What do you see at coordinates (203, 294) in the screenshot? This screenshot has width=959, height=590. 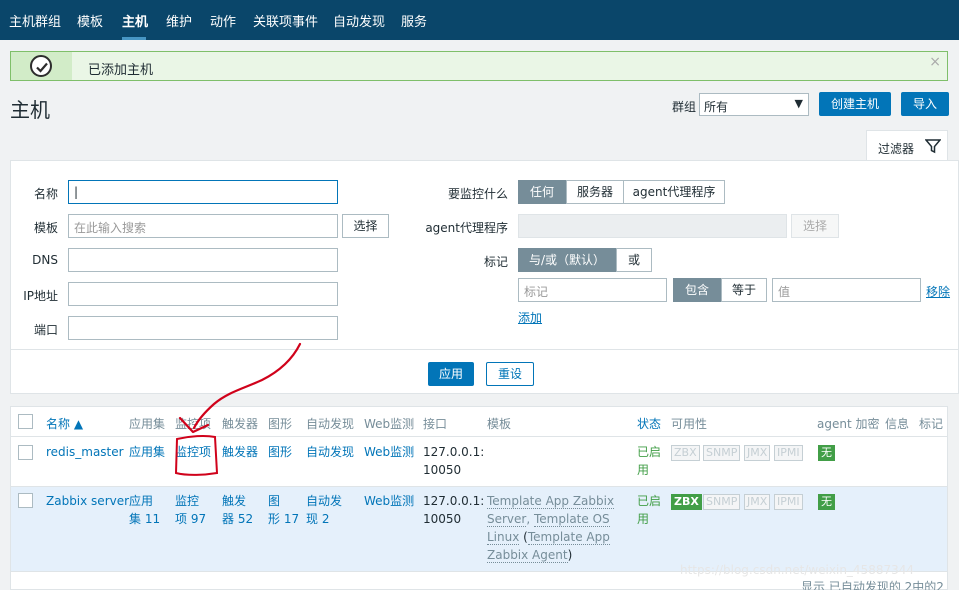 I see `ip-input` at bounding box center [203, 294].